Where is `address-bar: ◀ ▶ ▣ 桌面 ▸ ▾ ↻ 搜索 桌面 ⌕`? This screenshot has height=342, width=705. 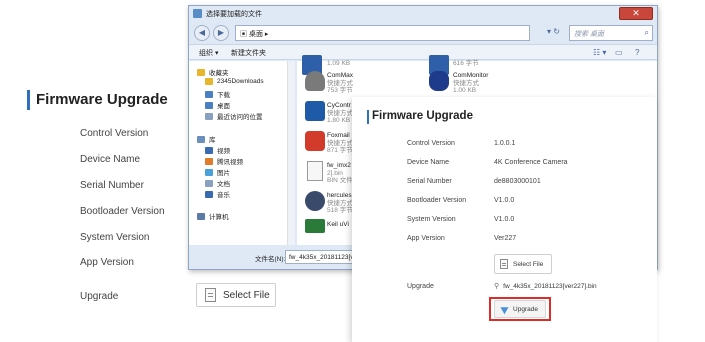 address-bar: ◀ ▶ ▣ 桌面 ▸ ▾ ↻ 搜索 桌面 ⌕ is located at coordinates (423, 33).